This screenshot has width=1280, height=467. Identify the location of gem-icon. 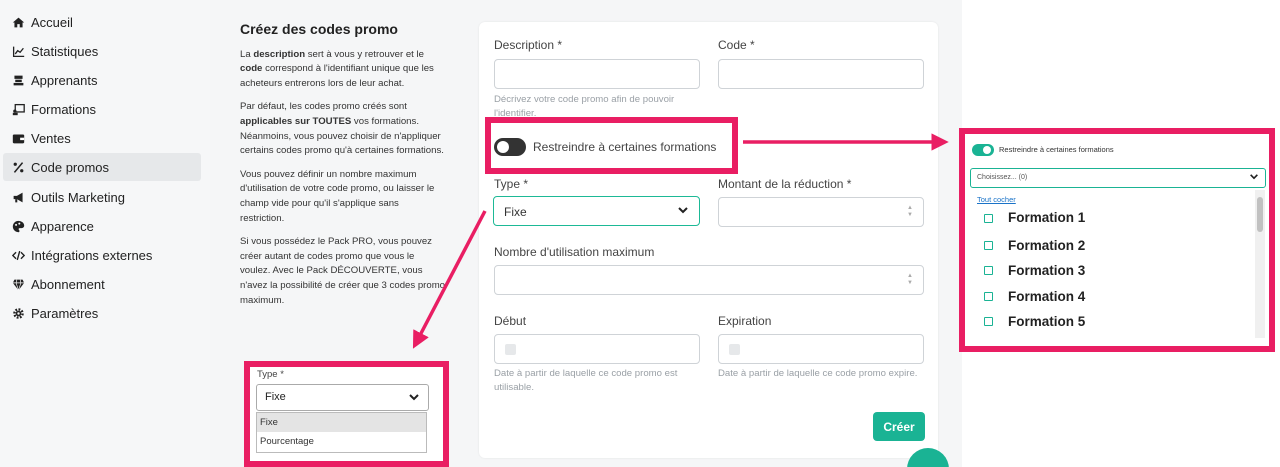
(18, 284).